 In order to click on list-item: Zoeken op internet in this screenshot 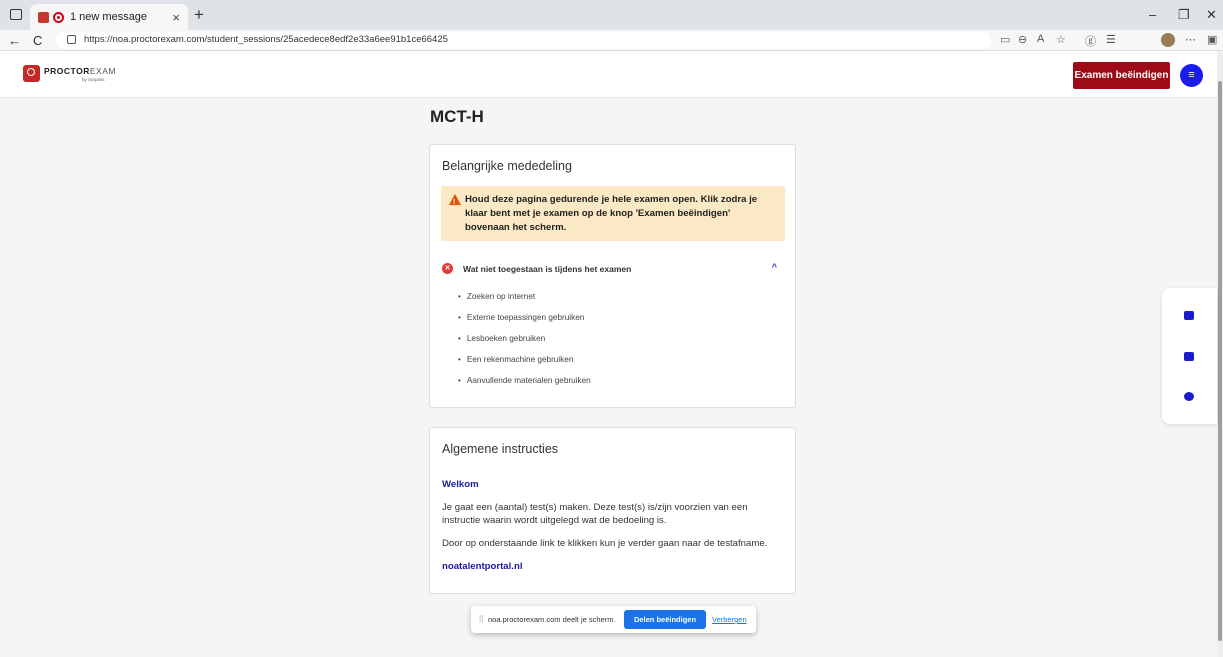, I will do `click(524, 296)`.